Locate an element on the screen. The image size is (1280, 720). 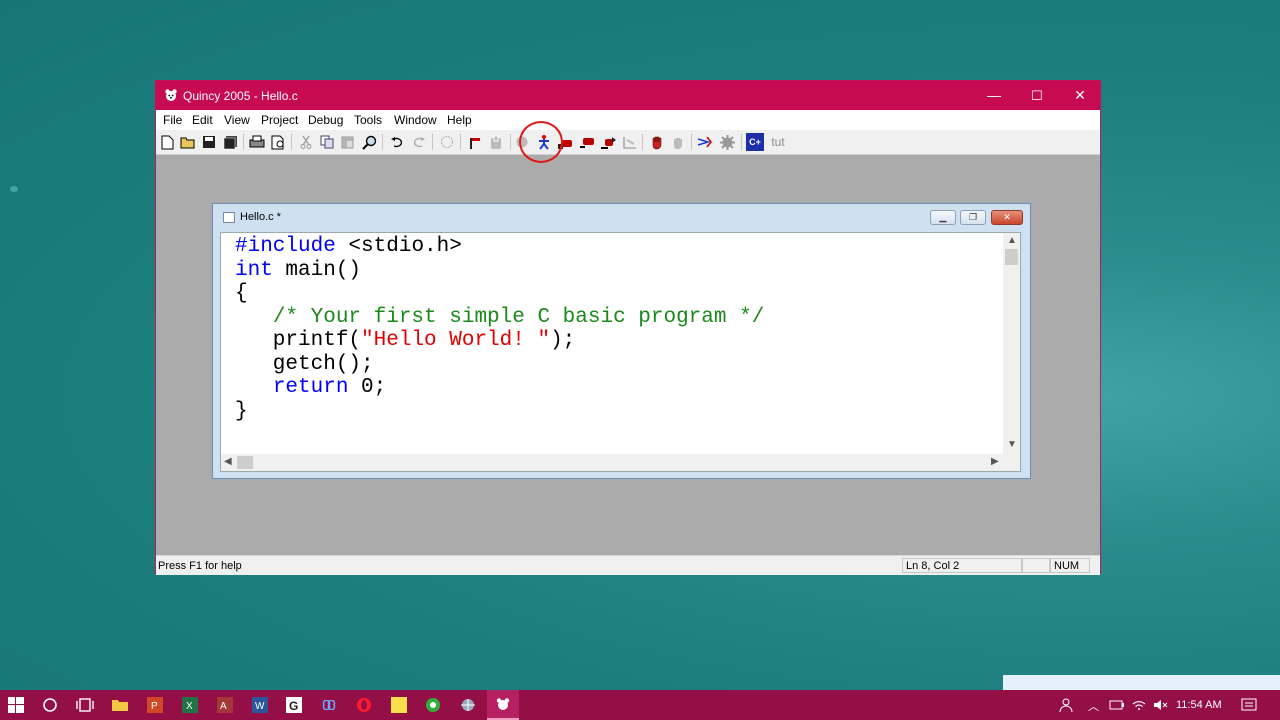
step-out-icon is located at coordinates (629, 142).